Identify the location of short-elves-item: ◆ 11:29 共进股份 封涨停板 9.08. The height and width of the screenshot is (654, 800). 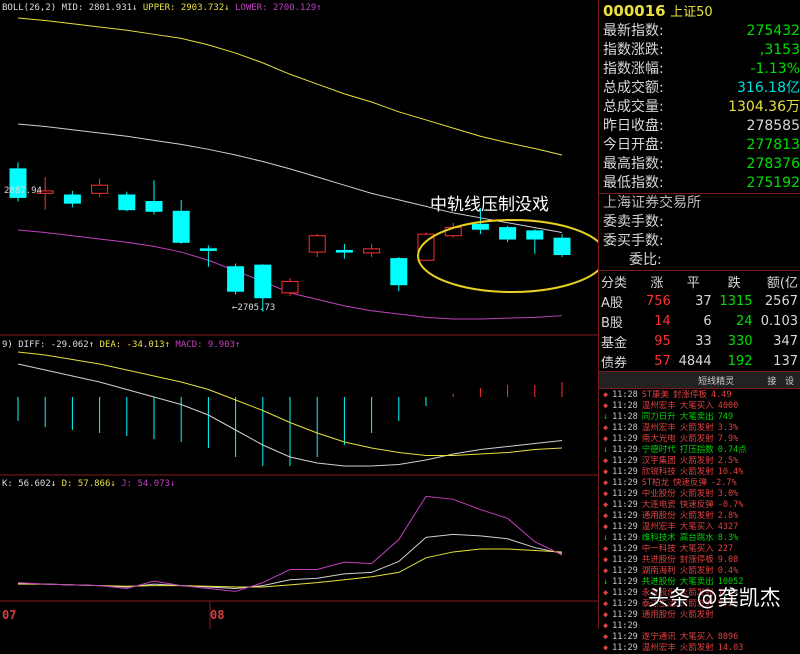
(701, 560).